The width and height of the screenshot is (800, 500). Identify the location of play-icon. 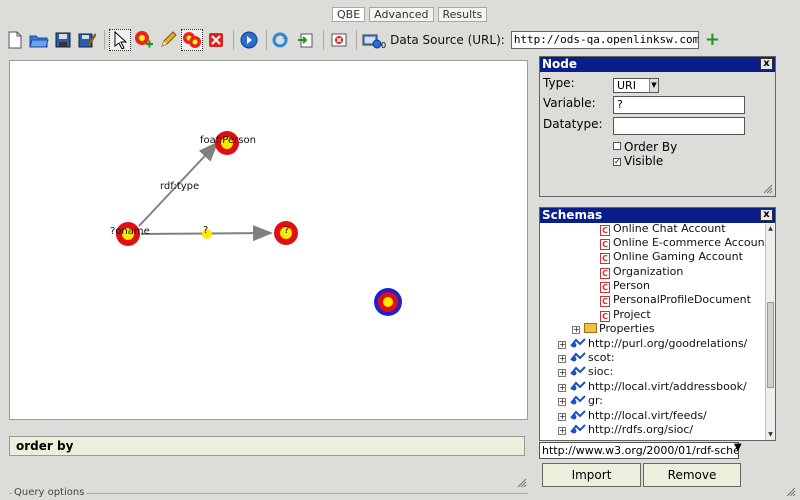
(249, 40).